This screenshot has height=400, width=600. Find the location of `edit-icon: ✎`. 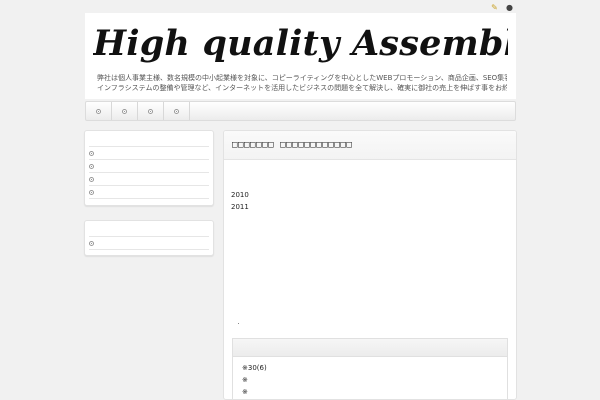

edit-icon: ✎ is located at coordinates (494, 7).